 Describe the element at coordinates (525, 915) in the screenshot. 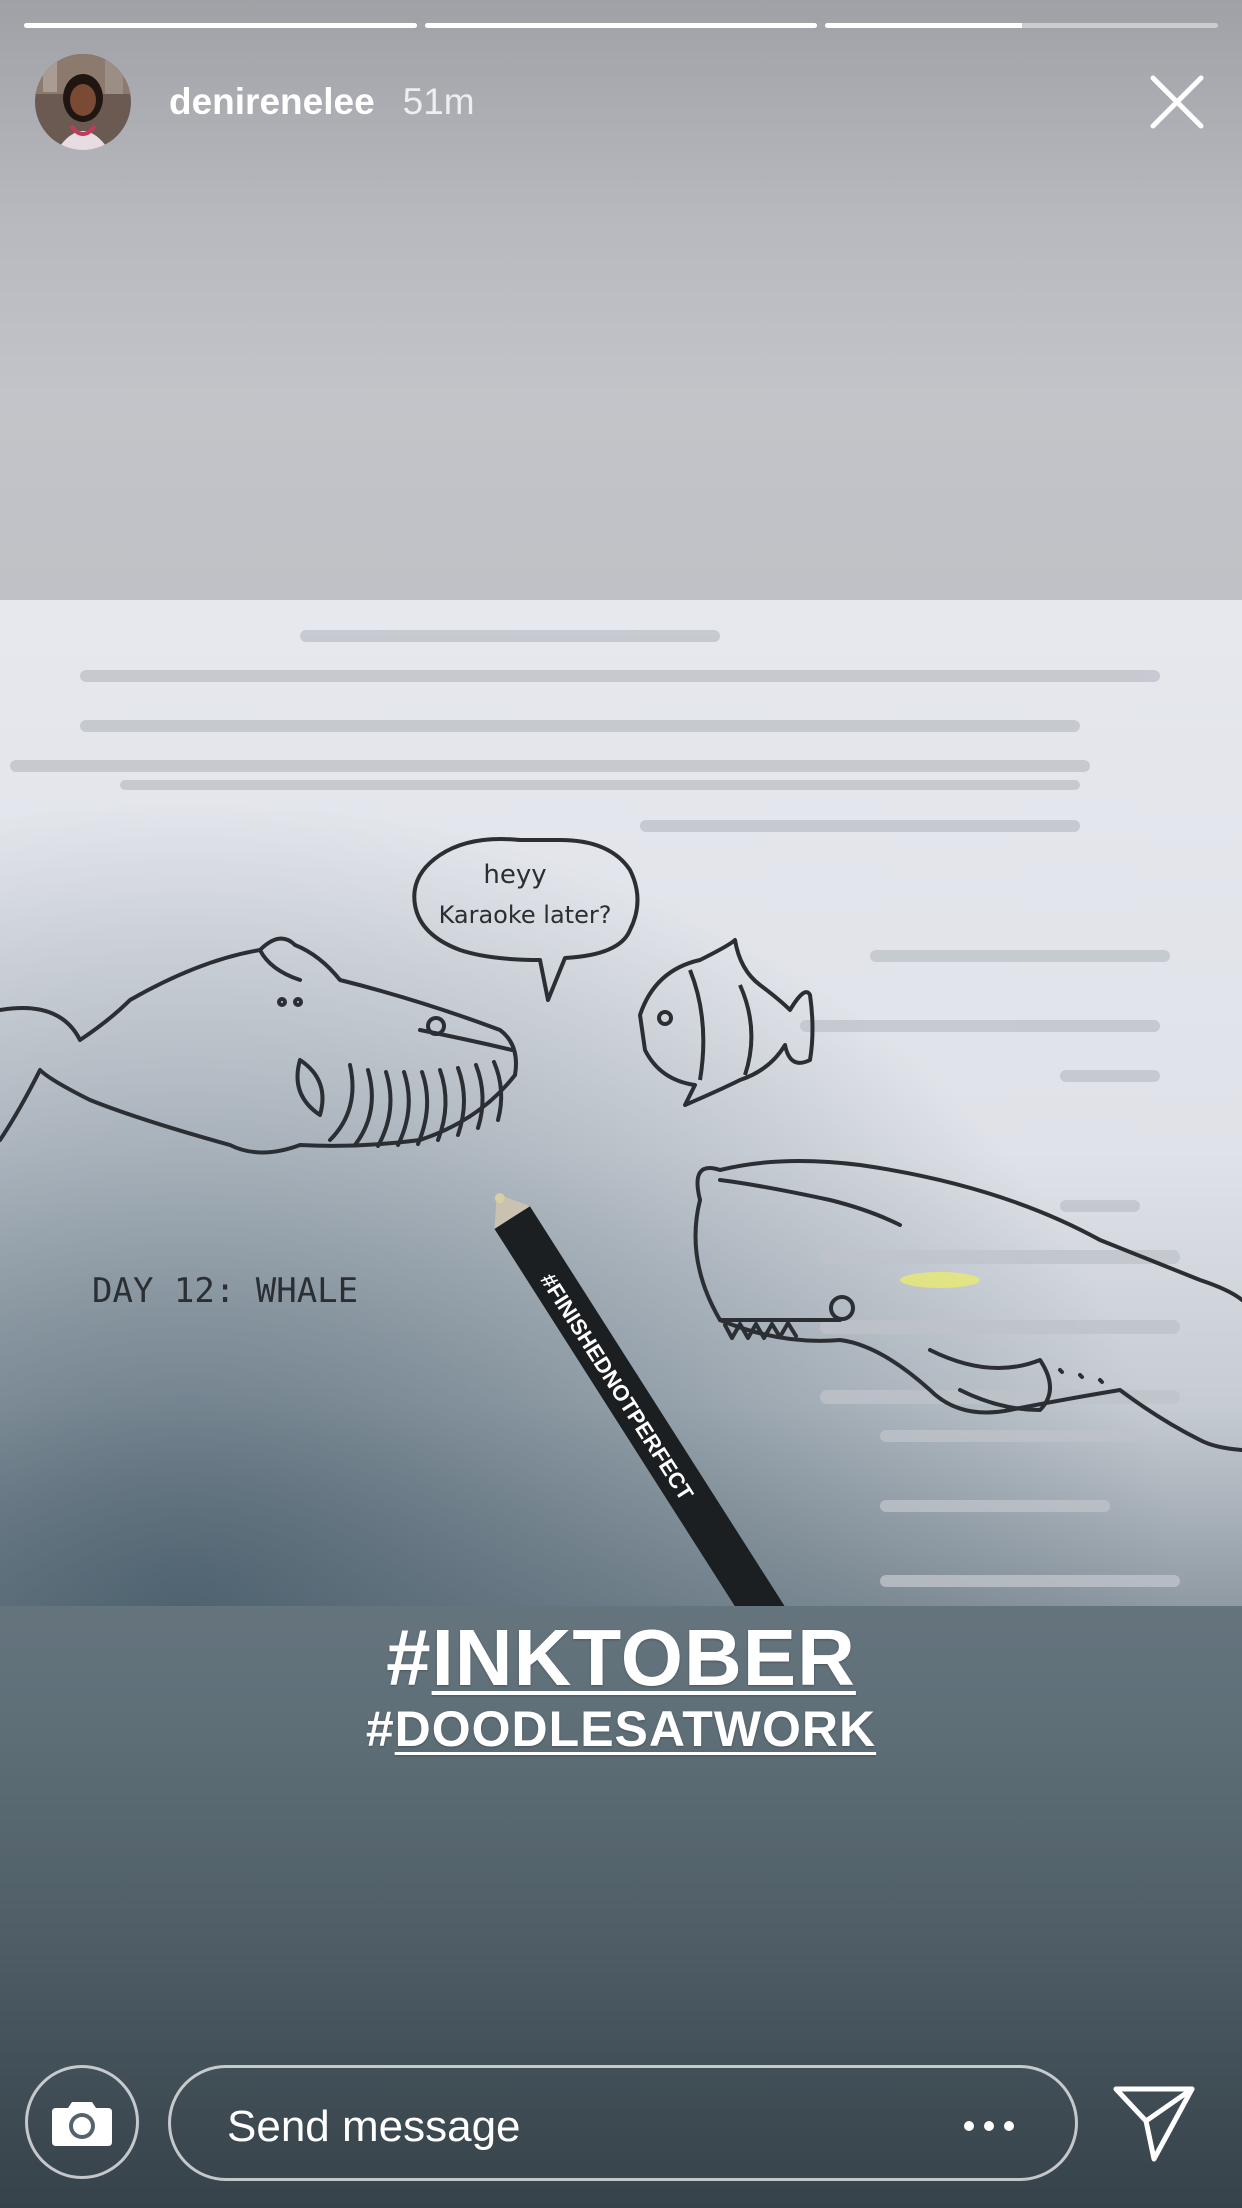

I see `speech-line-2: Karaoke later?` at that location.